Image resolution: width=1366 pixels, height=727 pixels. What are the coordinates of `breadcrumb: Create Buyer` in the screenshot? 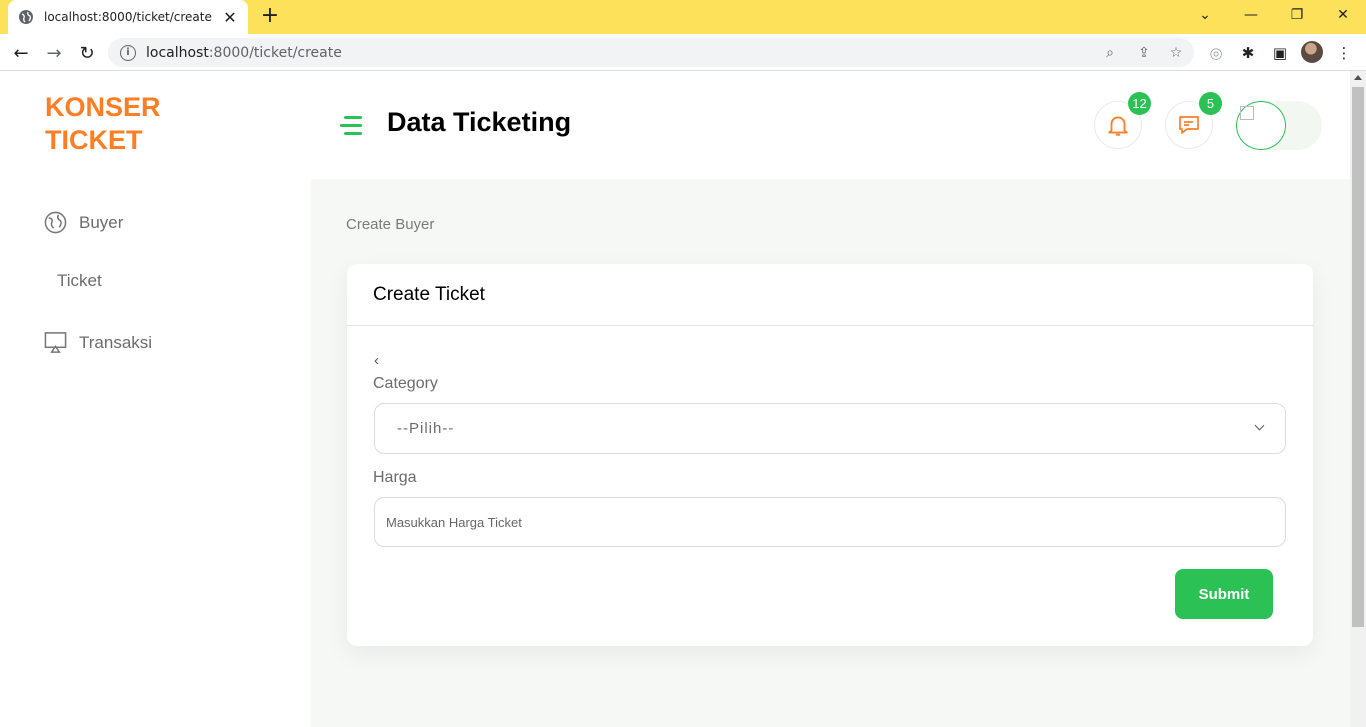 It's located at (390, 224).